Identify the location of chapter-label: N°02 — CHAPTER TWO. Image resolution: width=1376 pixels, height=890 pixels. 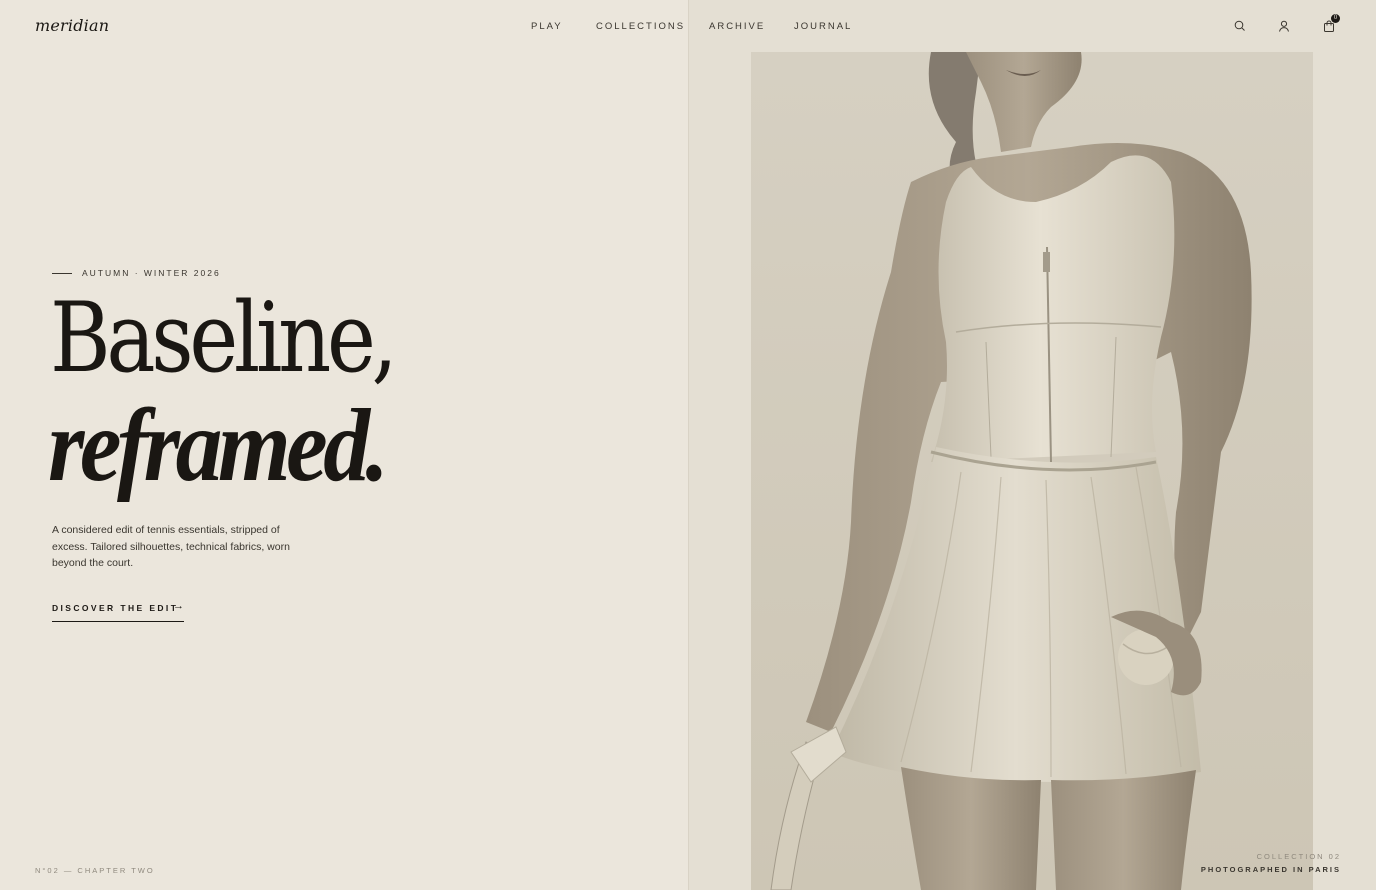
(95, 870).